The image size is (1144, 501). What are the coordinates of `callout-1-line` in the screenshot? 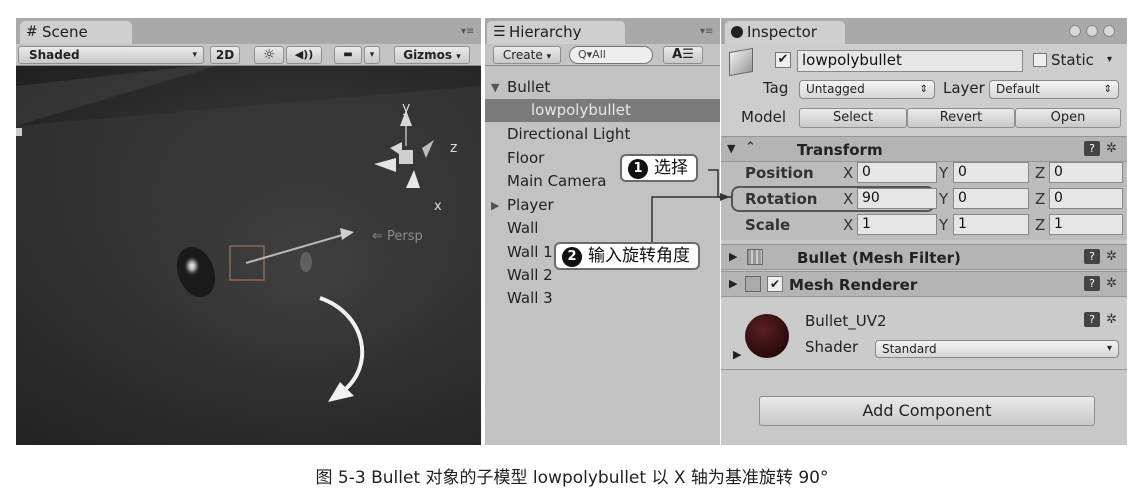 It's located at (720, 183).